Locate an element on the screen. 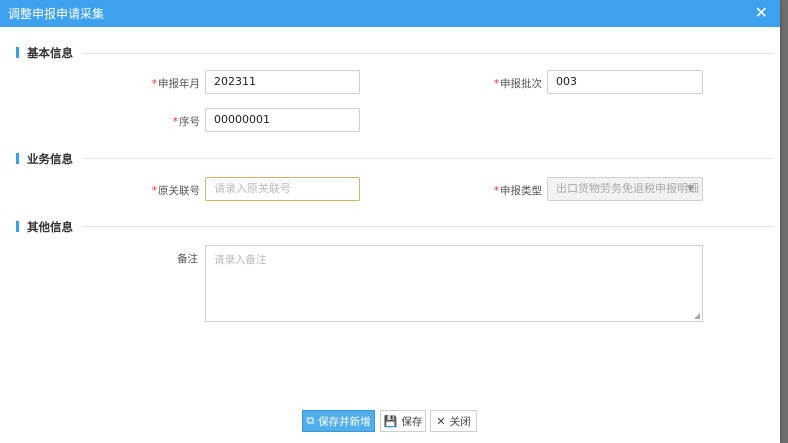 This screenshot has width=788, height=443. close-button: ✕ 关闭 is located at coordinates (453, 421).